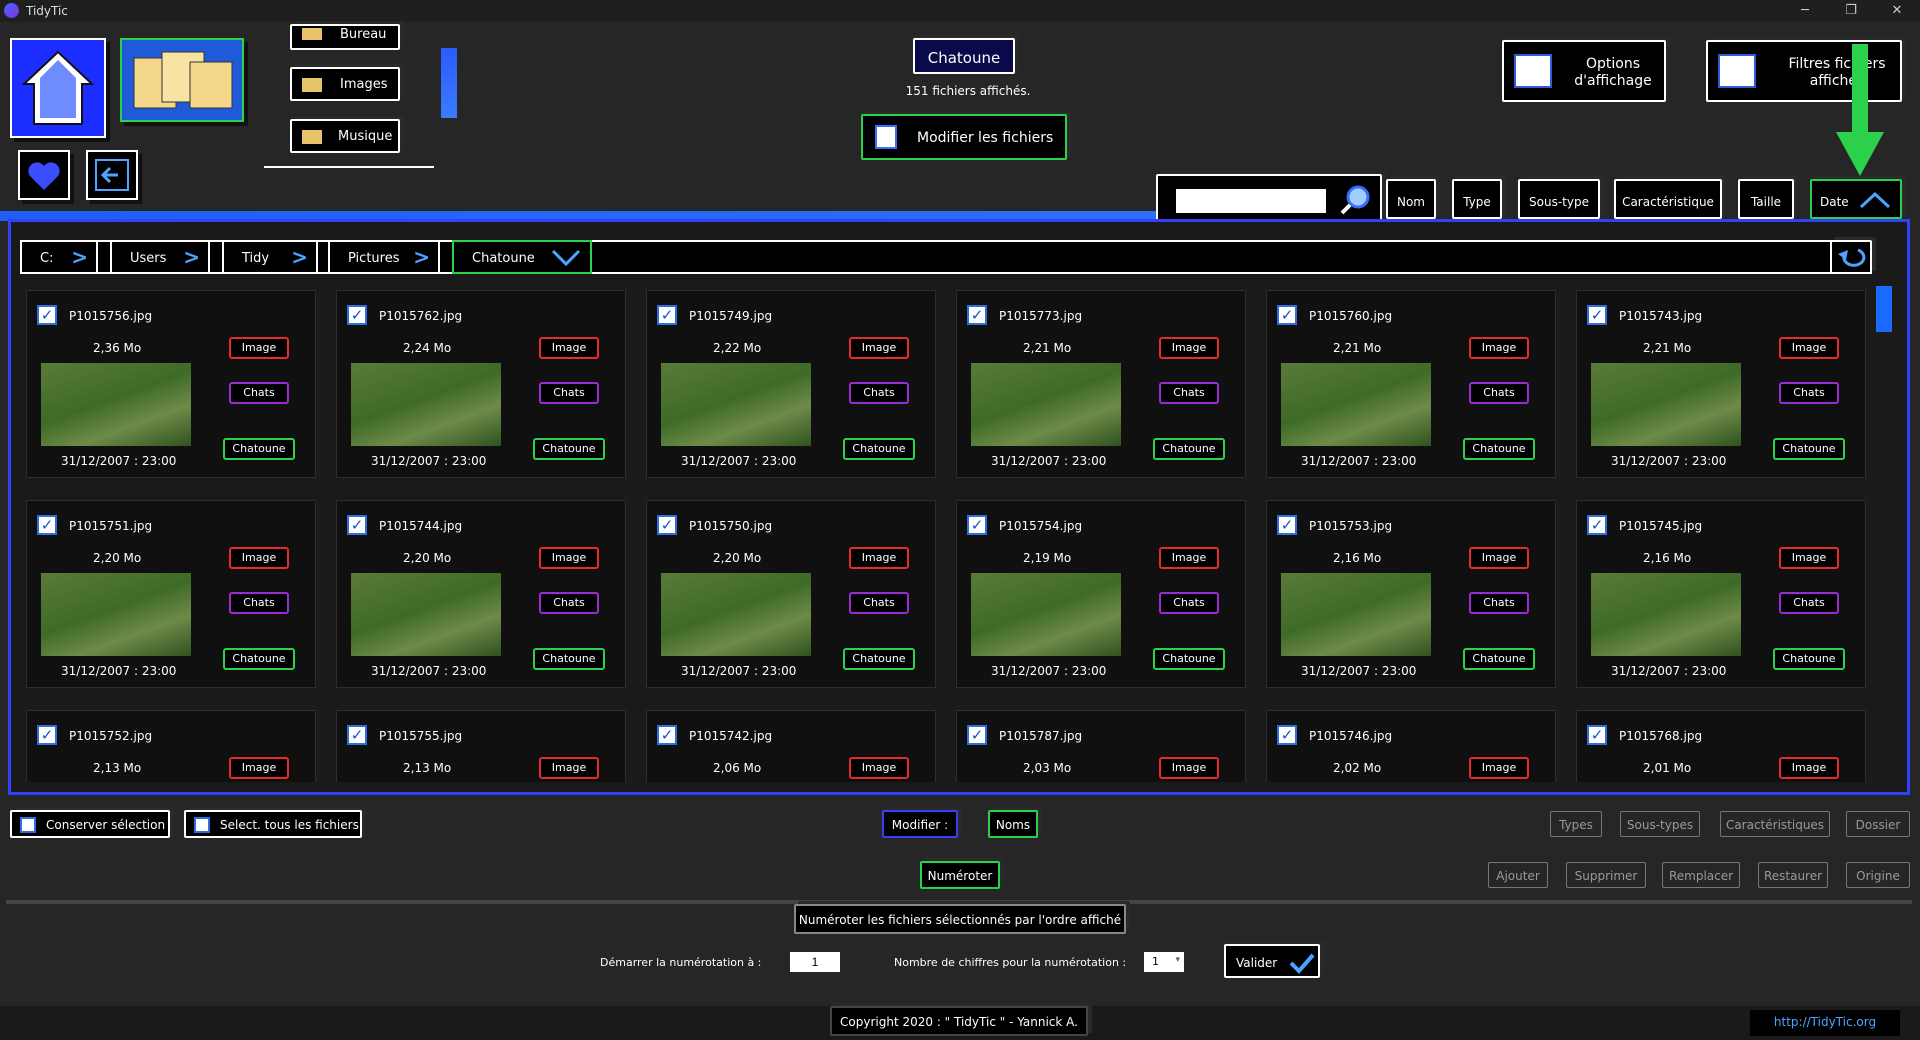  I want to click on validate-button: Valider, so click(1272, 961).